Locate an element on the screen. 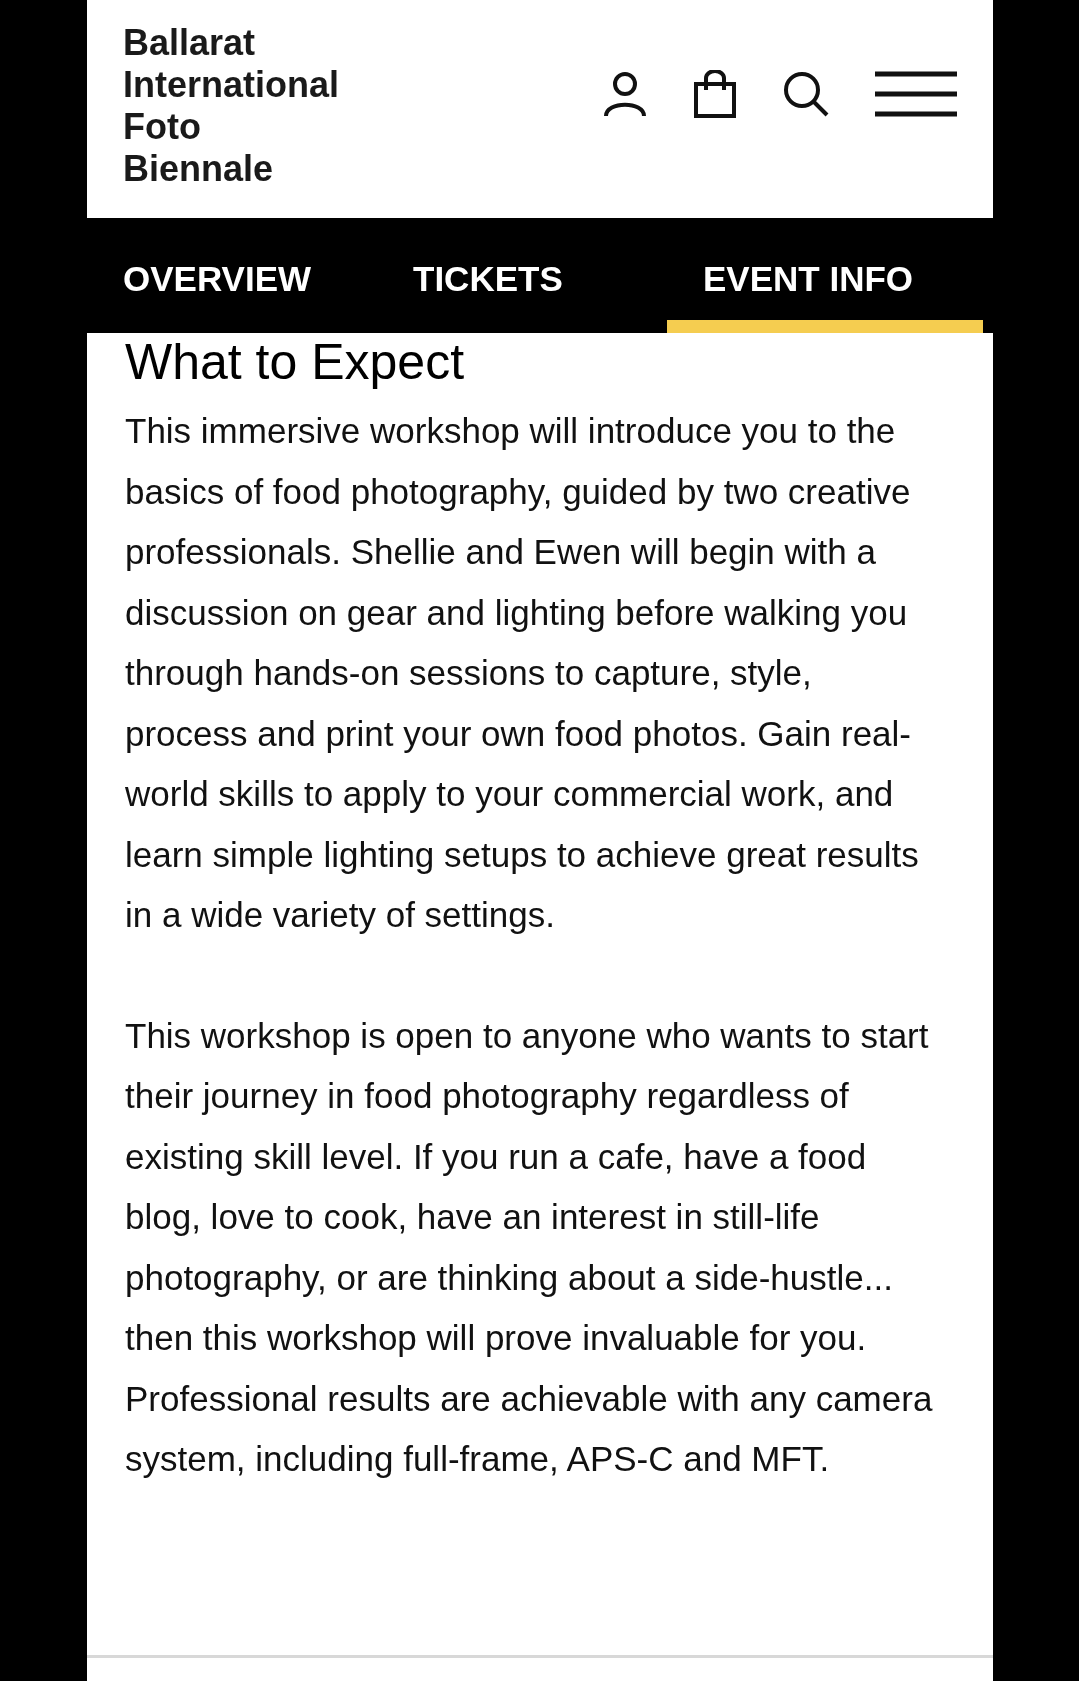 This screenshot has height=1681, width=1079. account-icon is located at coordinates (625, 94).